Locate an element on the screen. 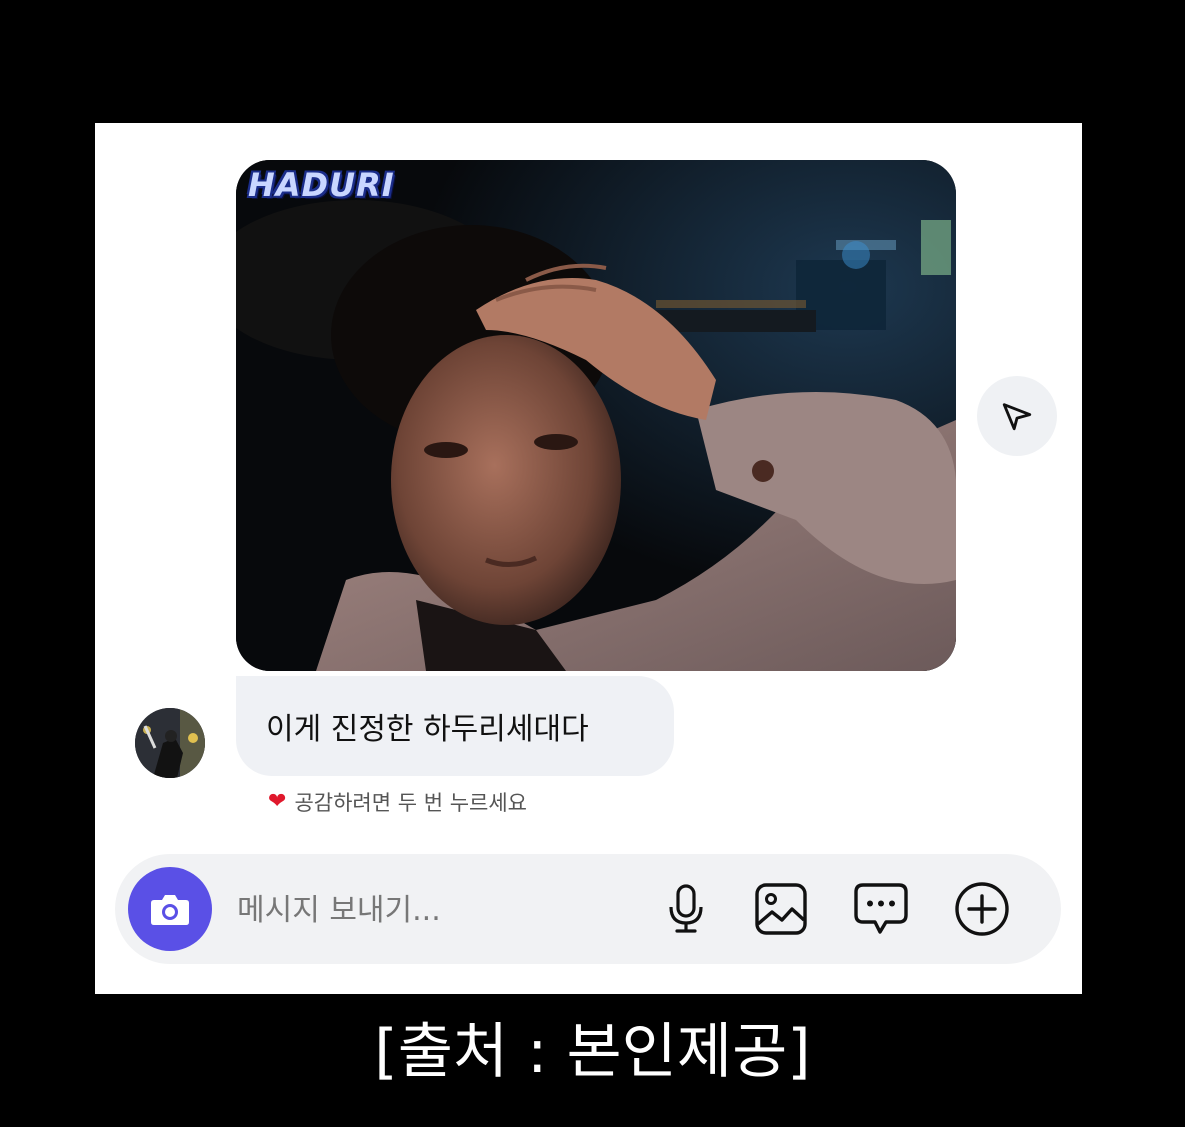 Image resolution: width=1185 pixels, height=1127 pixels. image-icon is located at coordinates (781, 909).